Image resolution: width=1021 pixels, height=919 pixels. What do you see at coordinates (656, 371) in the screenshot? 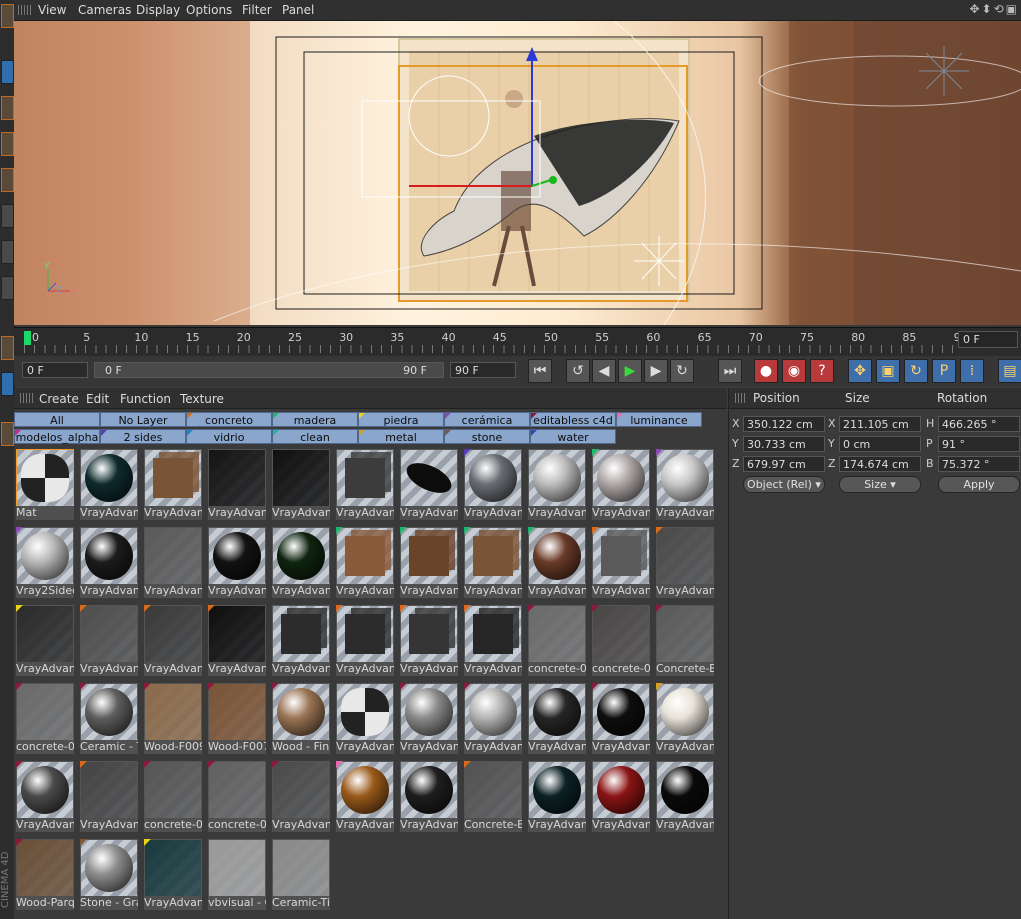
I see `next-frame-icon: ▶` at bounding box center [656, 371].